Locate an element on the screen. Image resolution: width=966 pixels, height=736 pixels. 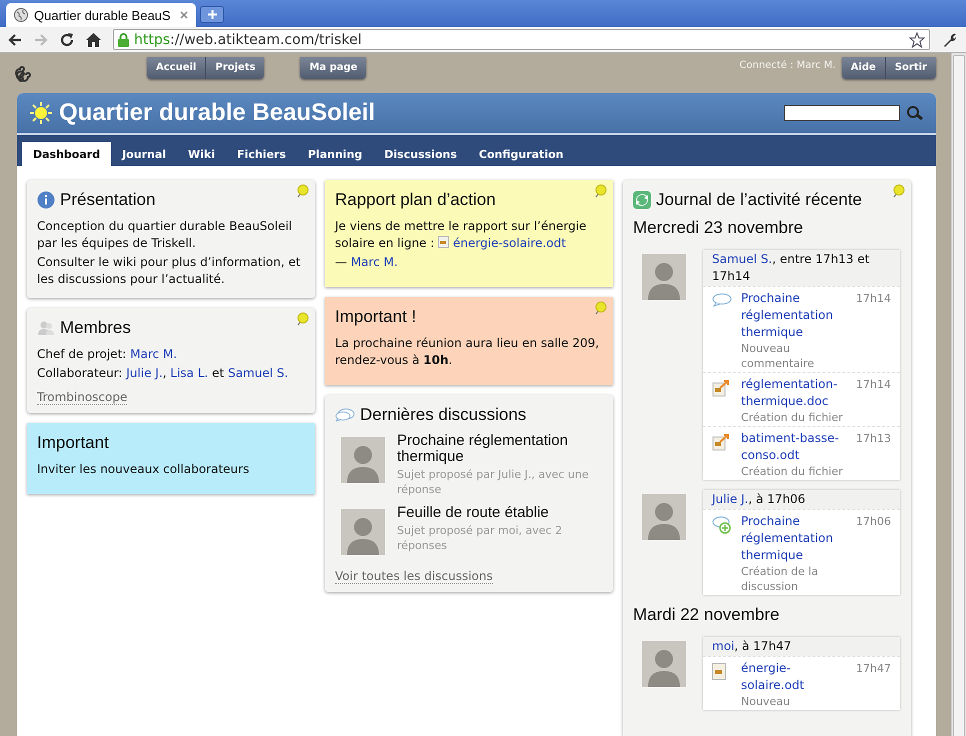
card-text: Je viens de mettre le rapport sur l’énergie solaire en ligne : énergie-solaire.odt is located at coordinates (461, 235).